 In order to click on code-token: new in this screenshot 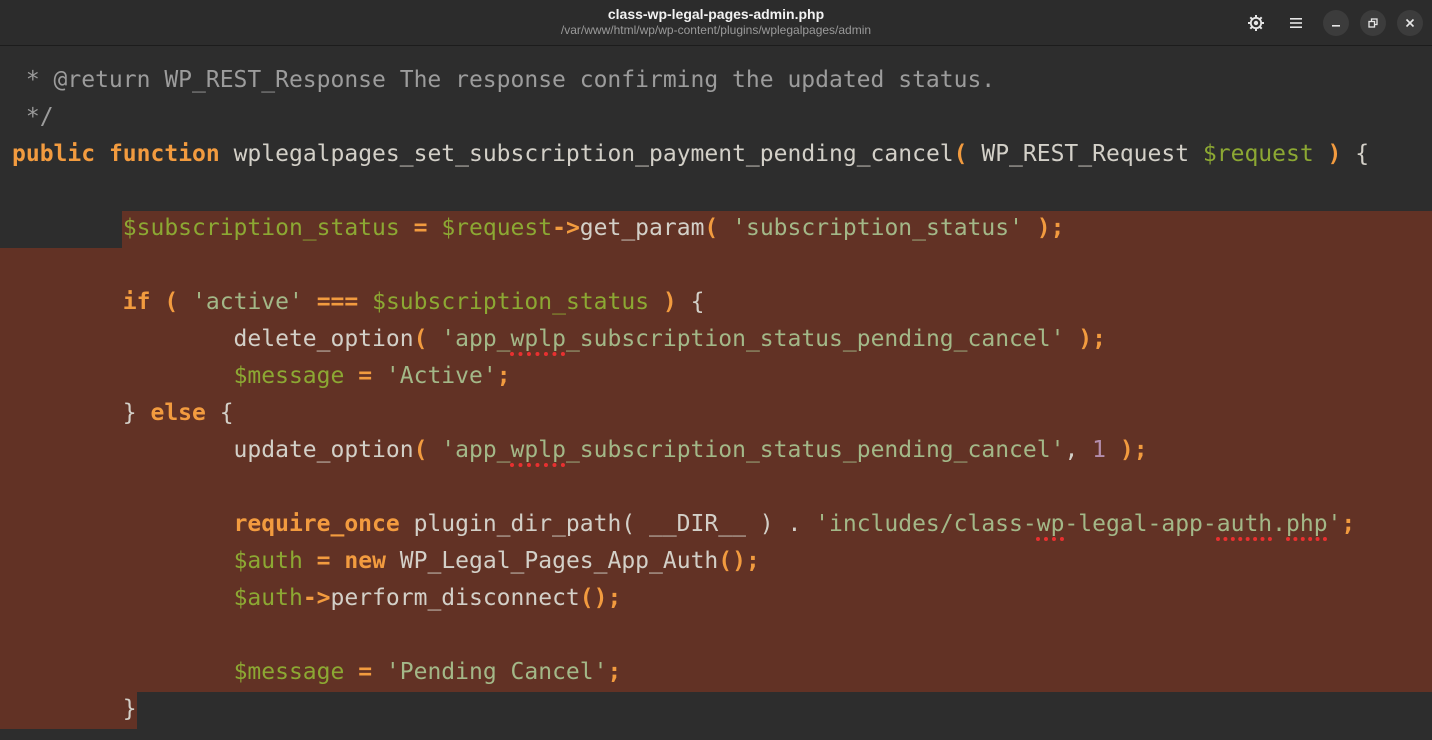, I will do `click(365, 561)`.